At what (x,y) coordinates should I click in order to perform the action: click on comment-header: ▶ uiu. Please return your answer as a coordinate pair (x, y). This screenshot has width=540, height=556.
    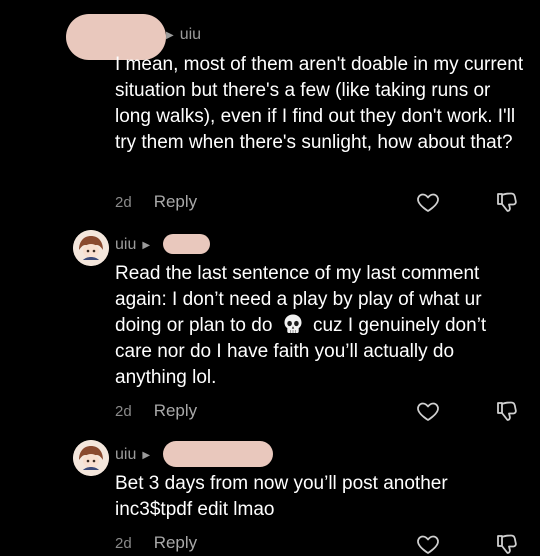
    Looking at the image, I should click on (183, 35).